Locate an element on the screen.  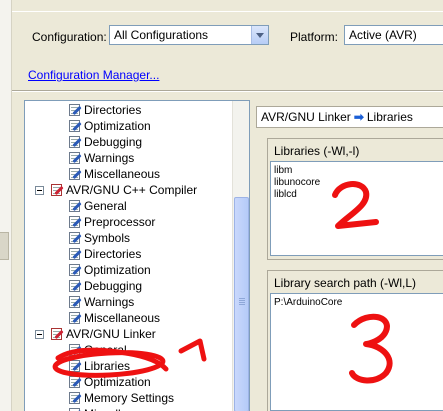
breadcrumb-arrow-icon: ➡ is located at coordinates (358, 117).